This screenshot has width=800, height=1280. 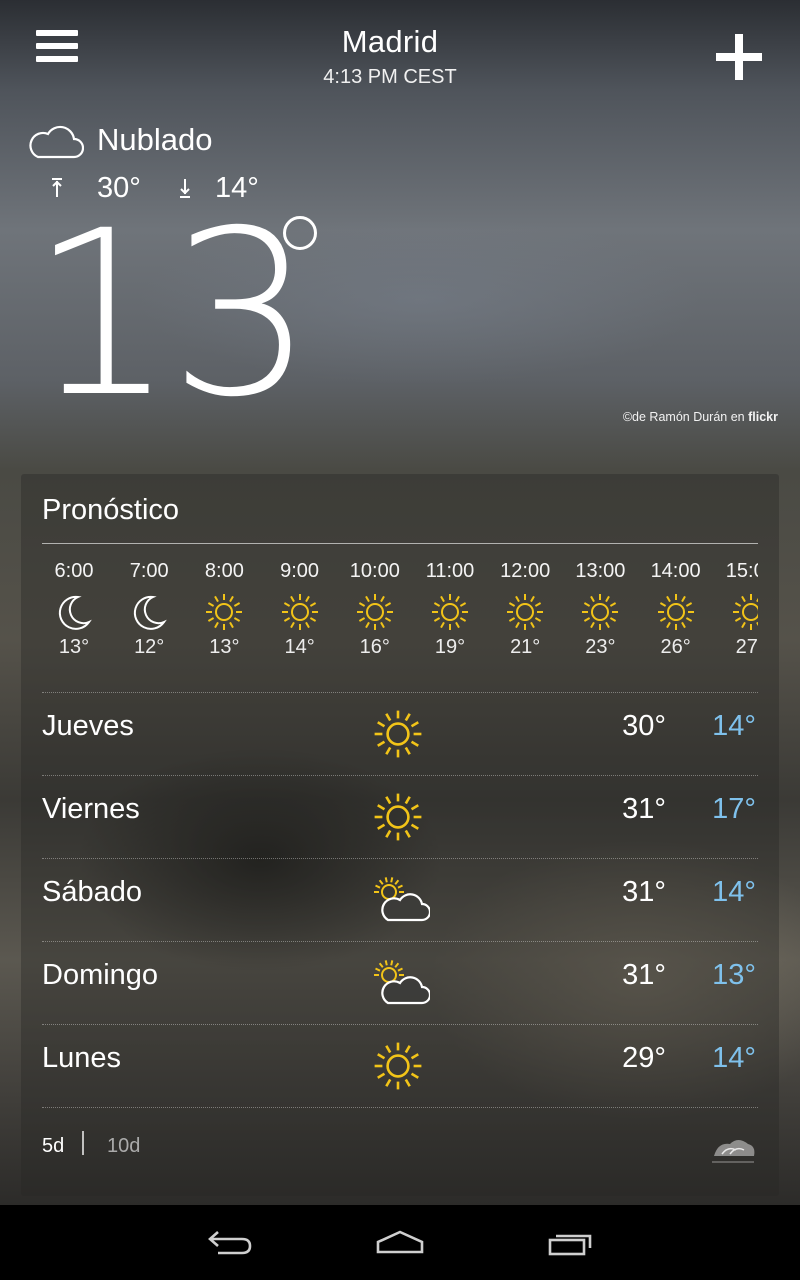 What do you see at coordinates (123, 1146) in the screenshot?
I see `toggle-10-day: 10d` at bounding box center [123, 1146].